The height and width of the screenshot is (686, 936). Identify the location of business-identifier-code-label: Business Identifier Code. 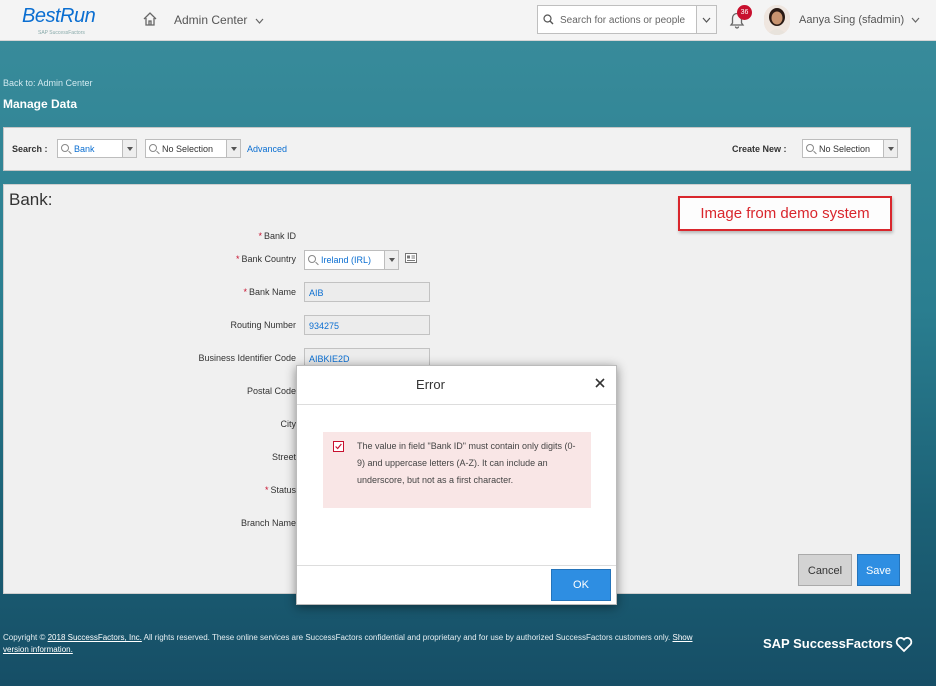
(247, 358).